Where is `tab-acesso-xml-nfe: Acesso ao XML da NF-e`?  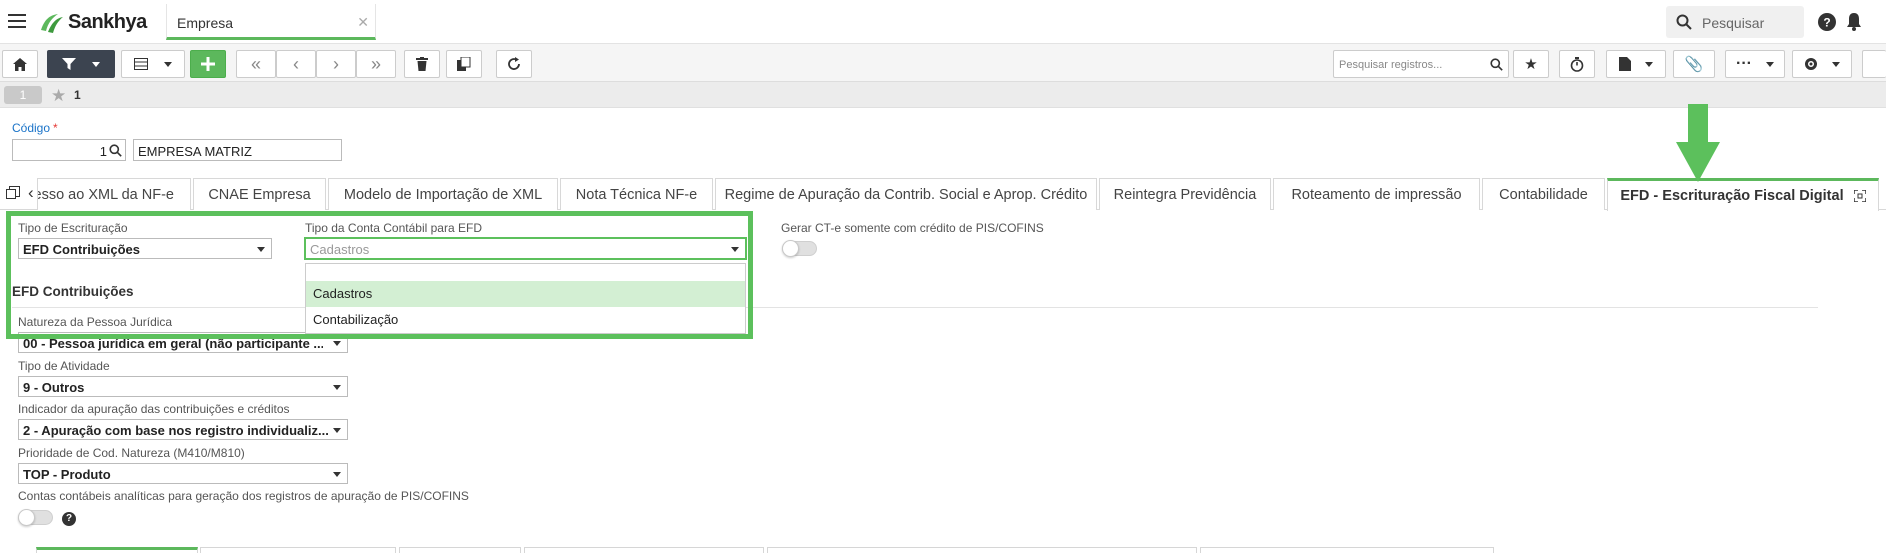
tab-acesso-xml-nfe: Acesso ao XML da NF-e is located at coordinates (114, 194).